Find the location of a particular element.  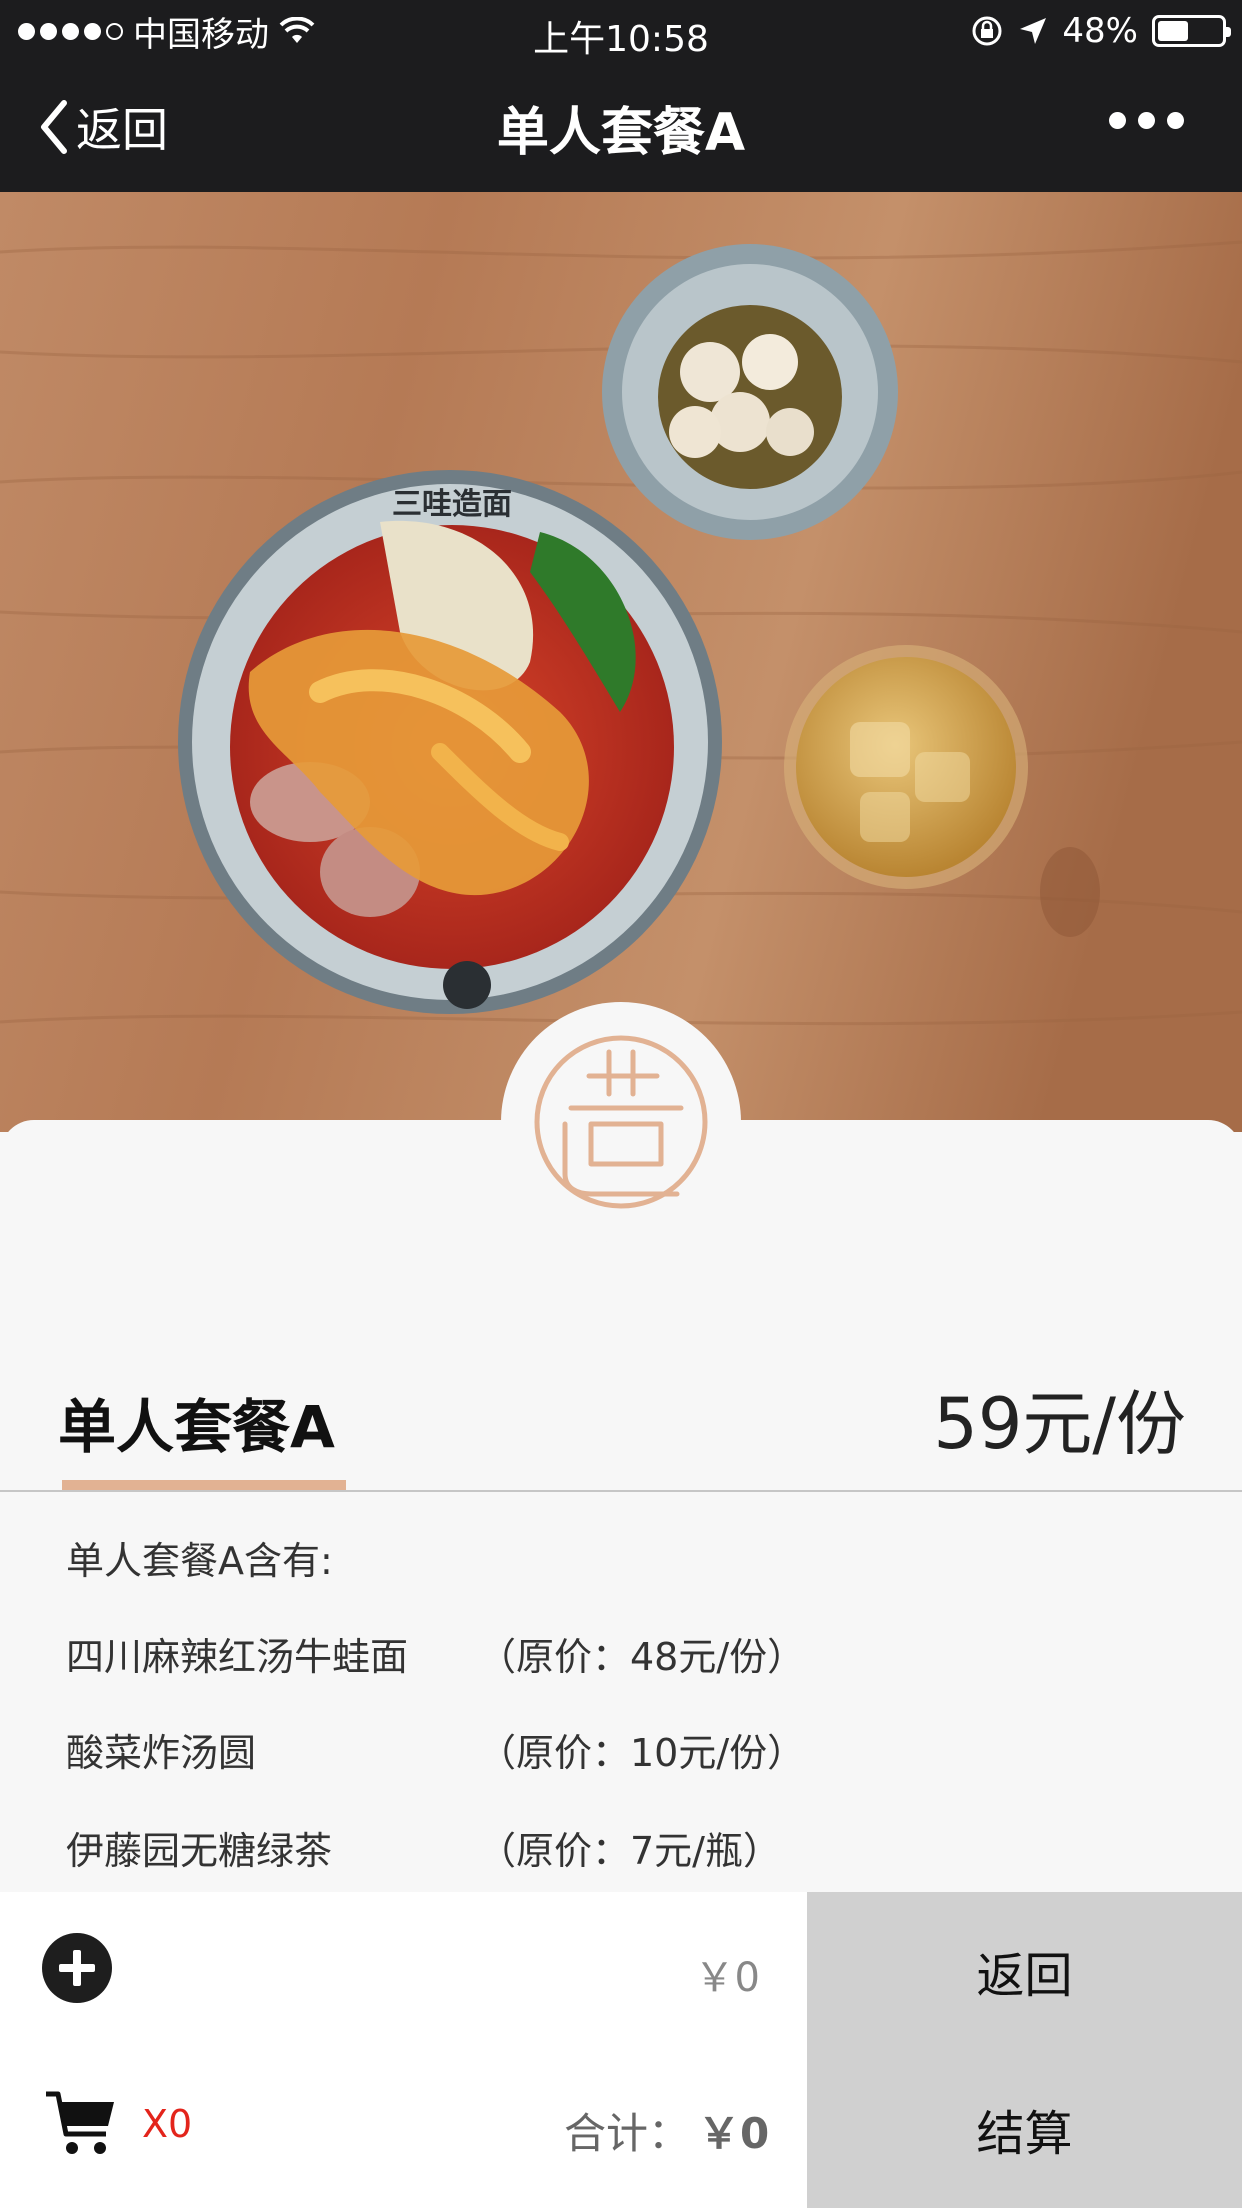

package-item: 酸菜炸汤圆 （原价：10元/份） is located at coordinates (435, 1749).